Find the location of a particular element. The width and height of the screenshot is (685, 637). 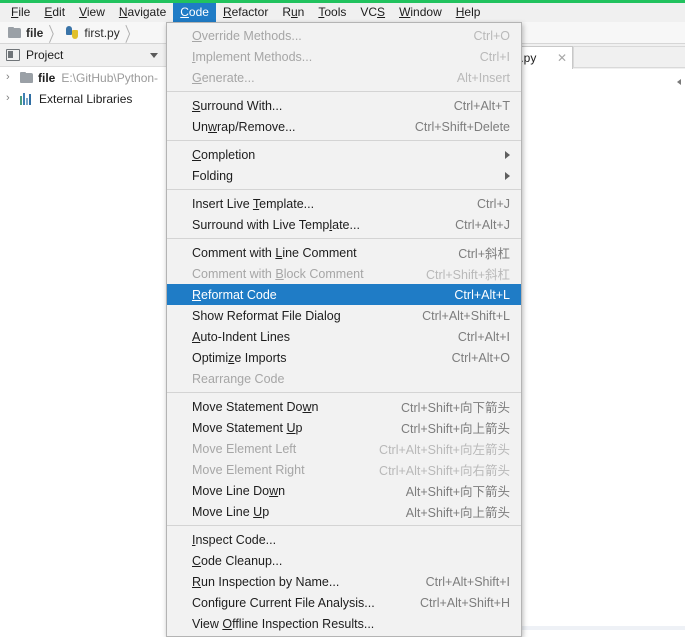

menu-item-shortcut: Ctrl+Alt+Shift+H is located at coordinates (465, 602).